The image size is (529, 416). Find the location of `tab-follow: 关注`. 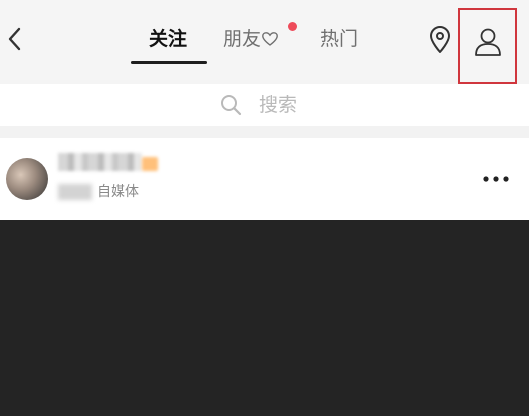

tab-follow: 关注 is located at coordinates (168, 39).